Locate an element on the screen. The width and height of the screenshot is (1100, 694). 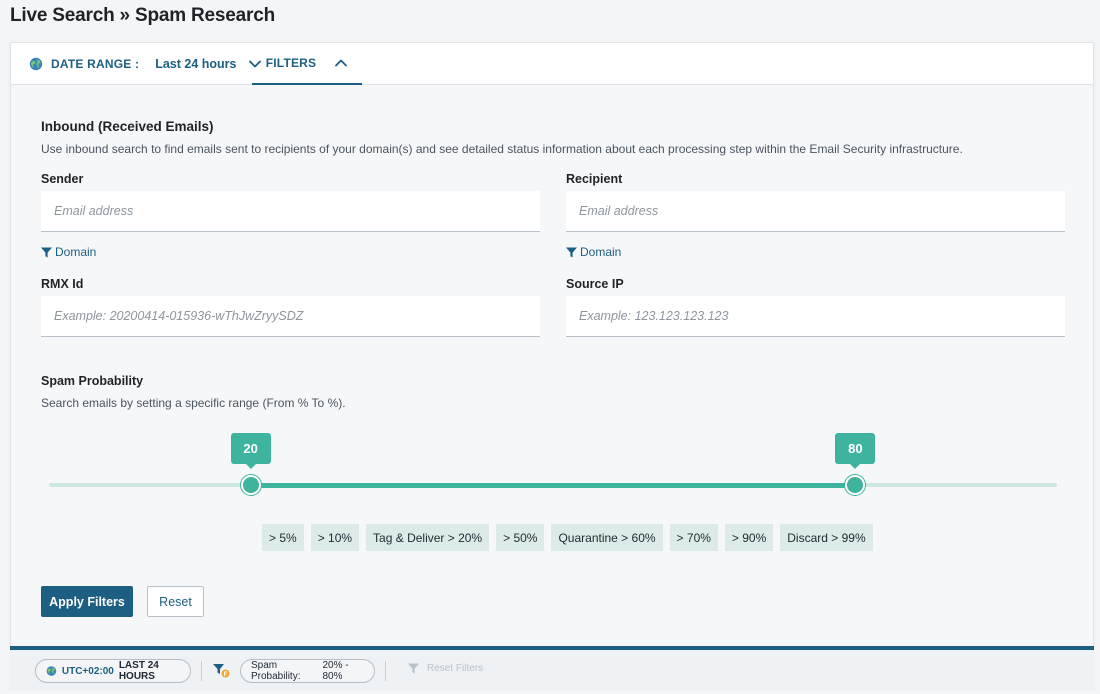
slider-from-bubble: 20 is located at coordinates (250, 451).